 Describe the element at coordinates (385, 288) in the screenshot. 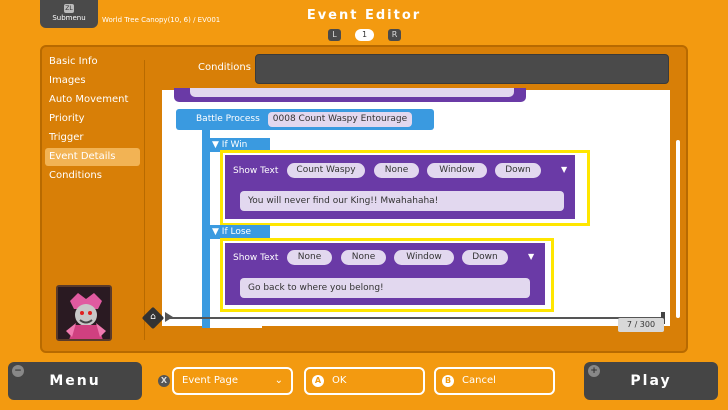

I see `message-text: Go back to where you belong!` at that location.